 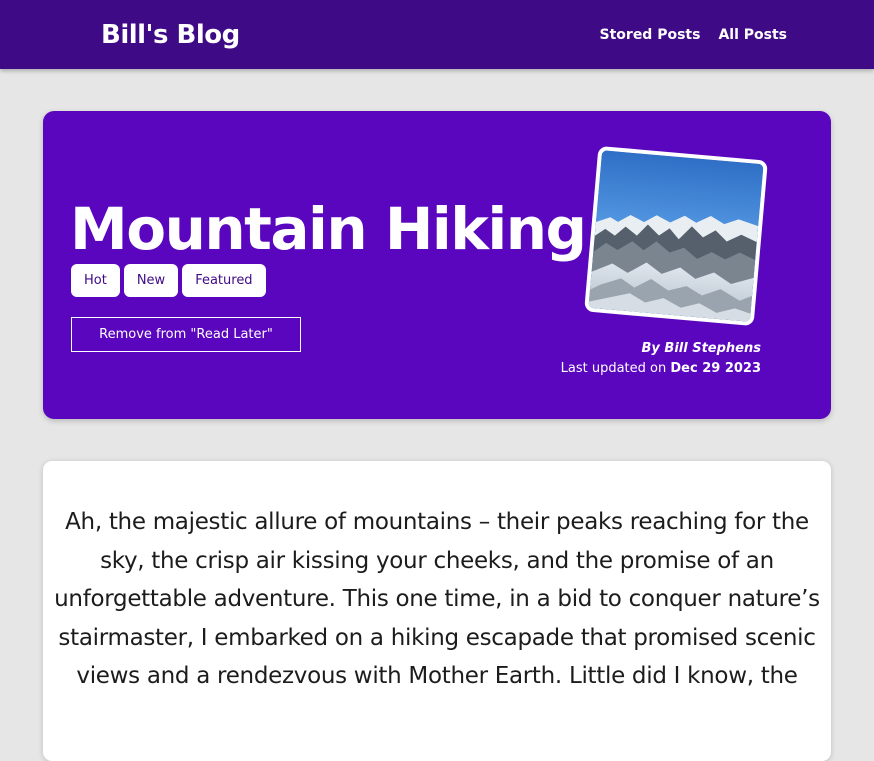 I want to click on updated-prefix: Last updated on, so click(x=615, y=368).